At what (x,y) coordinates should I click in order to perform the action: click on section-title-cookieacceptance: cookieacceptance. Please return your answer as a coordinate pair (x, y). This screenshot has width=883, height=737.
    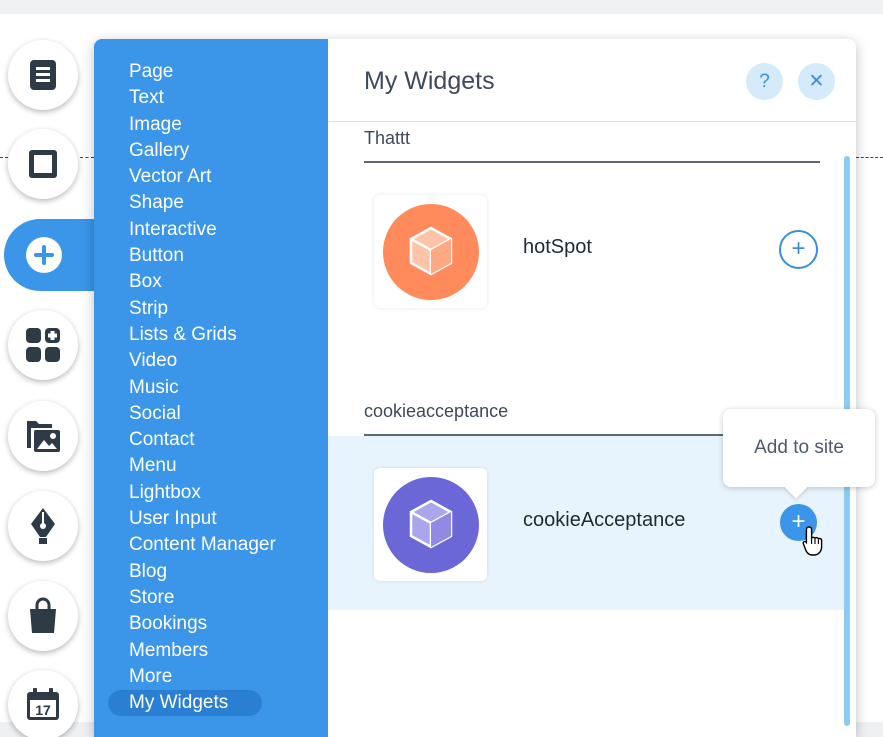
    Looking at the image, I should click on (436, 411).